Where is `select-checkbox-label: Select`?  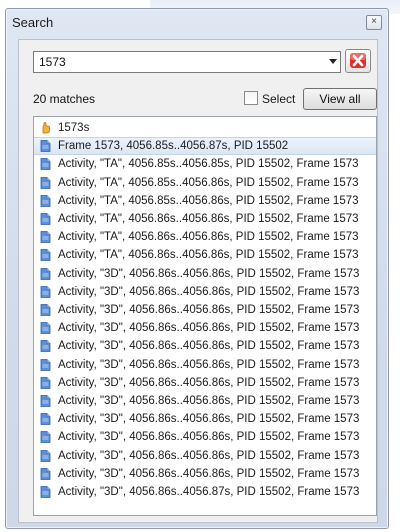
select-checkbox-label: Select is located at coordinates (278, 99).